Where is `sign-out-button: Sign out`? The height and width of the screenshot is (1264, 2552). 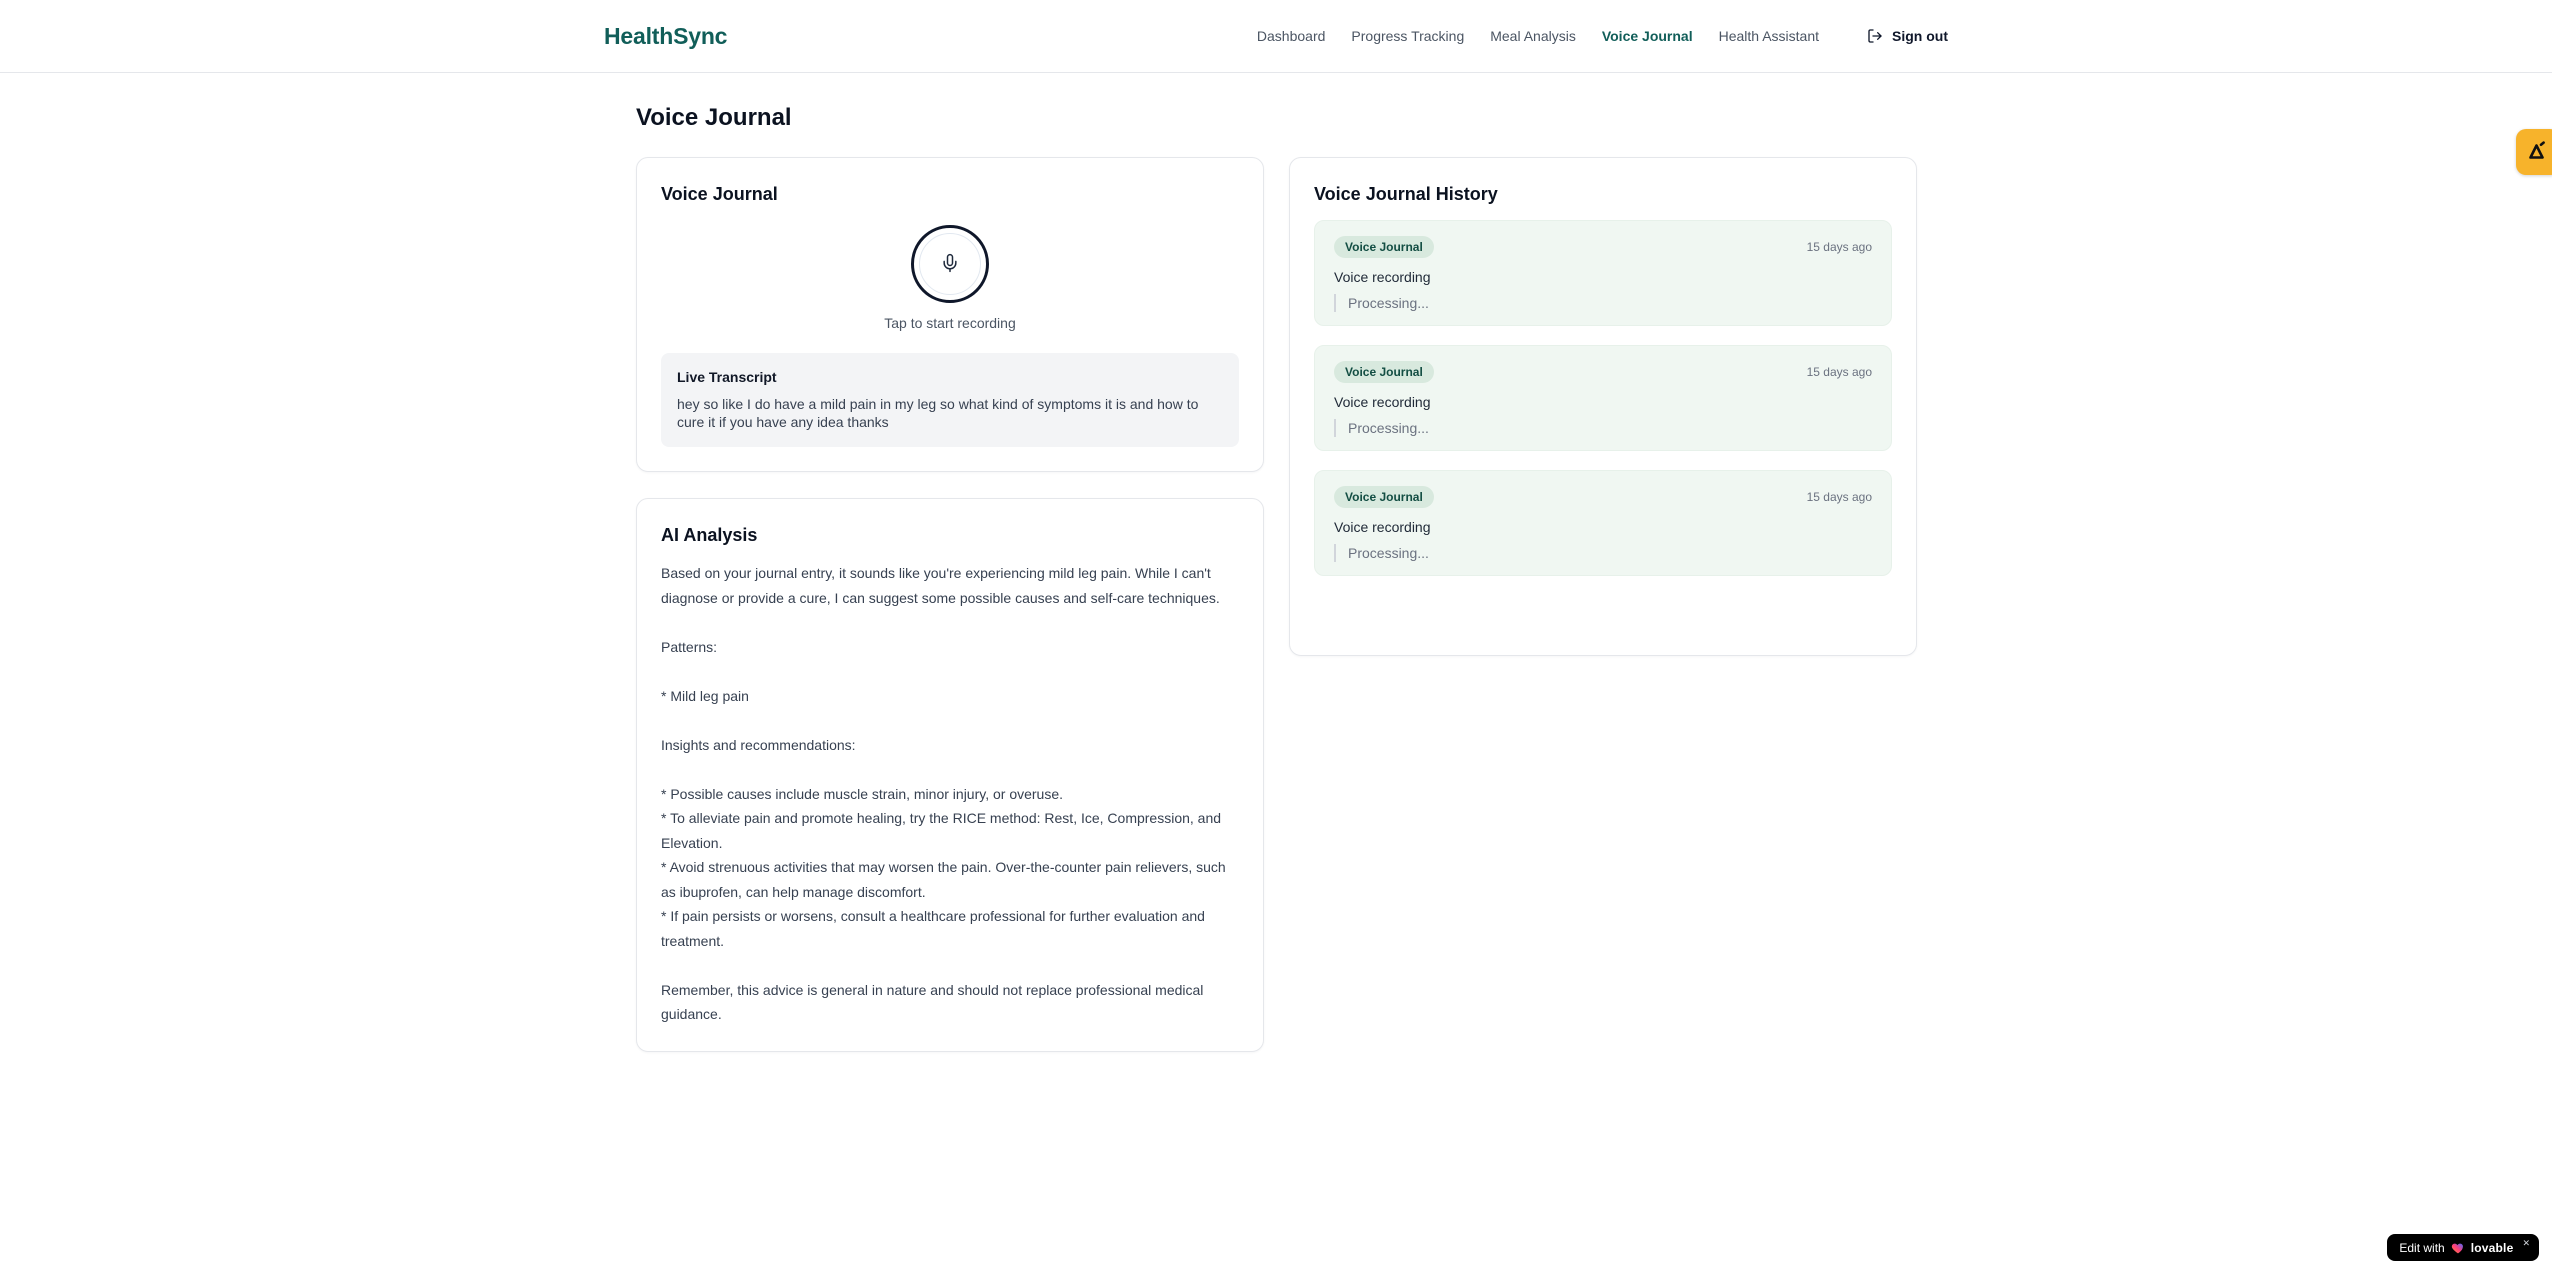 sign-out-button: Sign out is located at coordinates (1907, 36).